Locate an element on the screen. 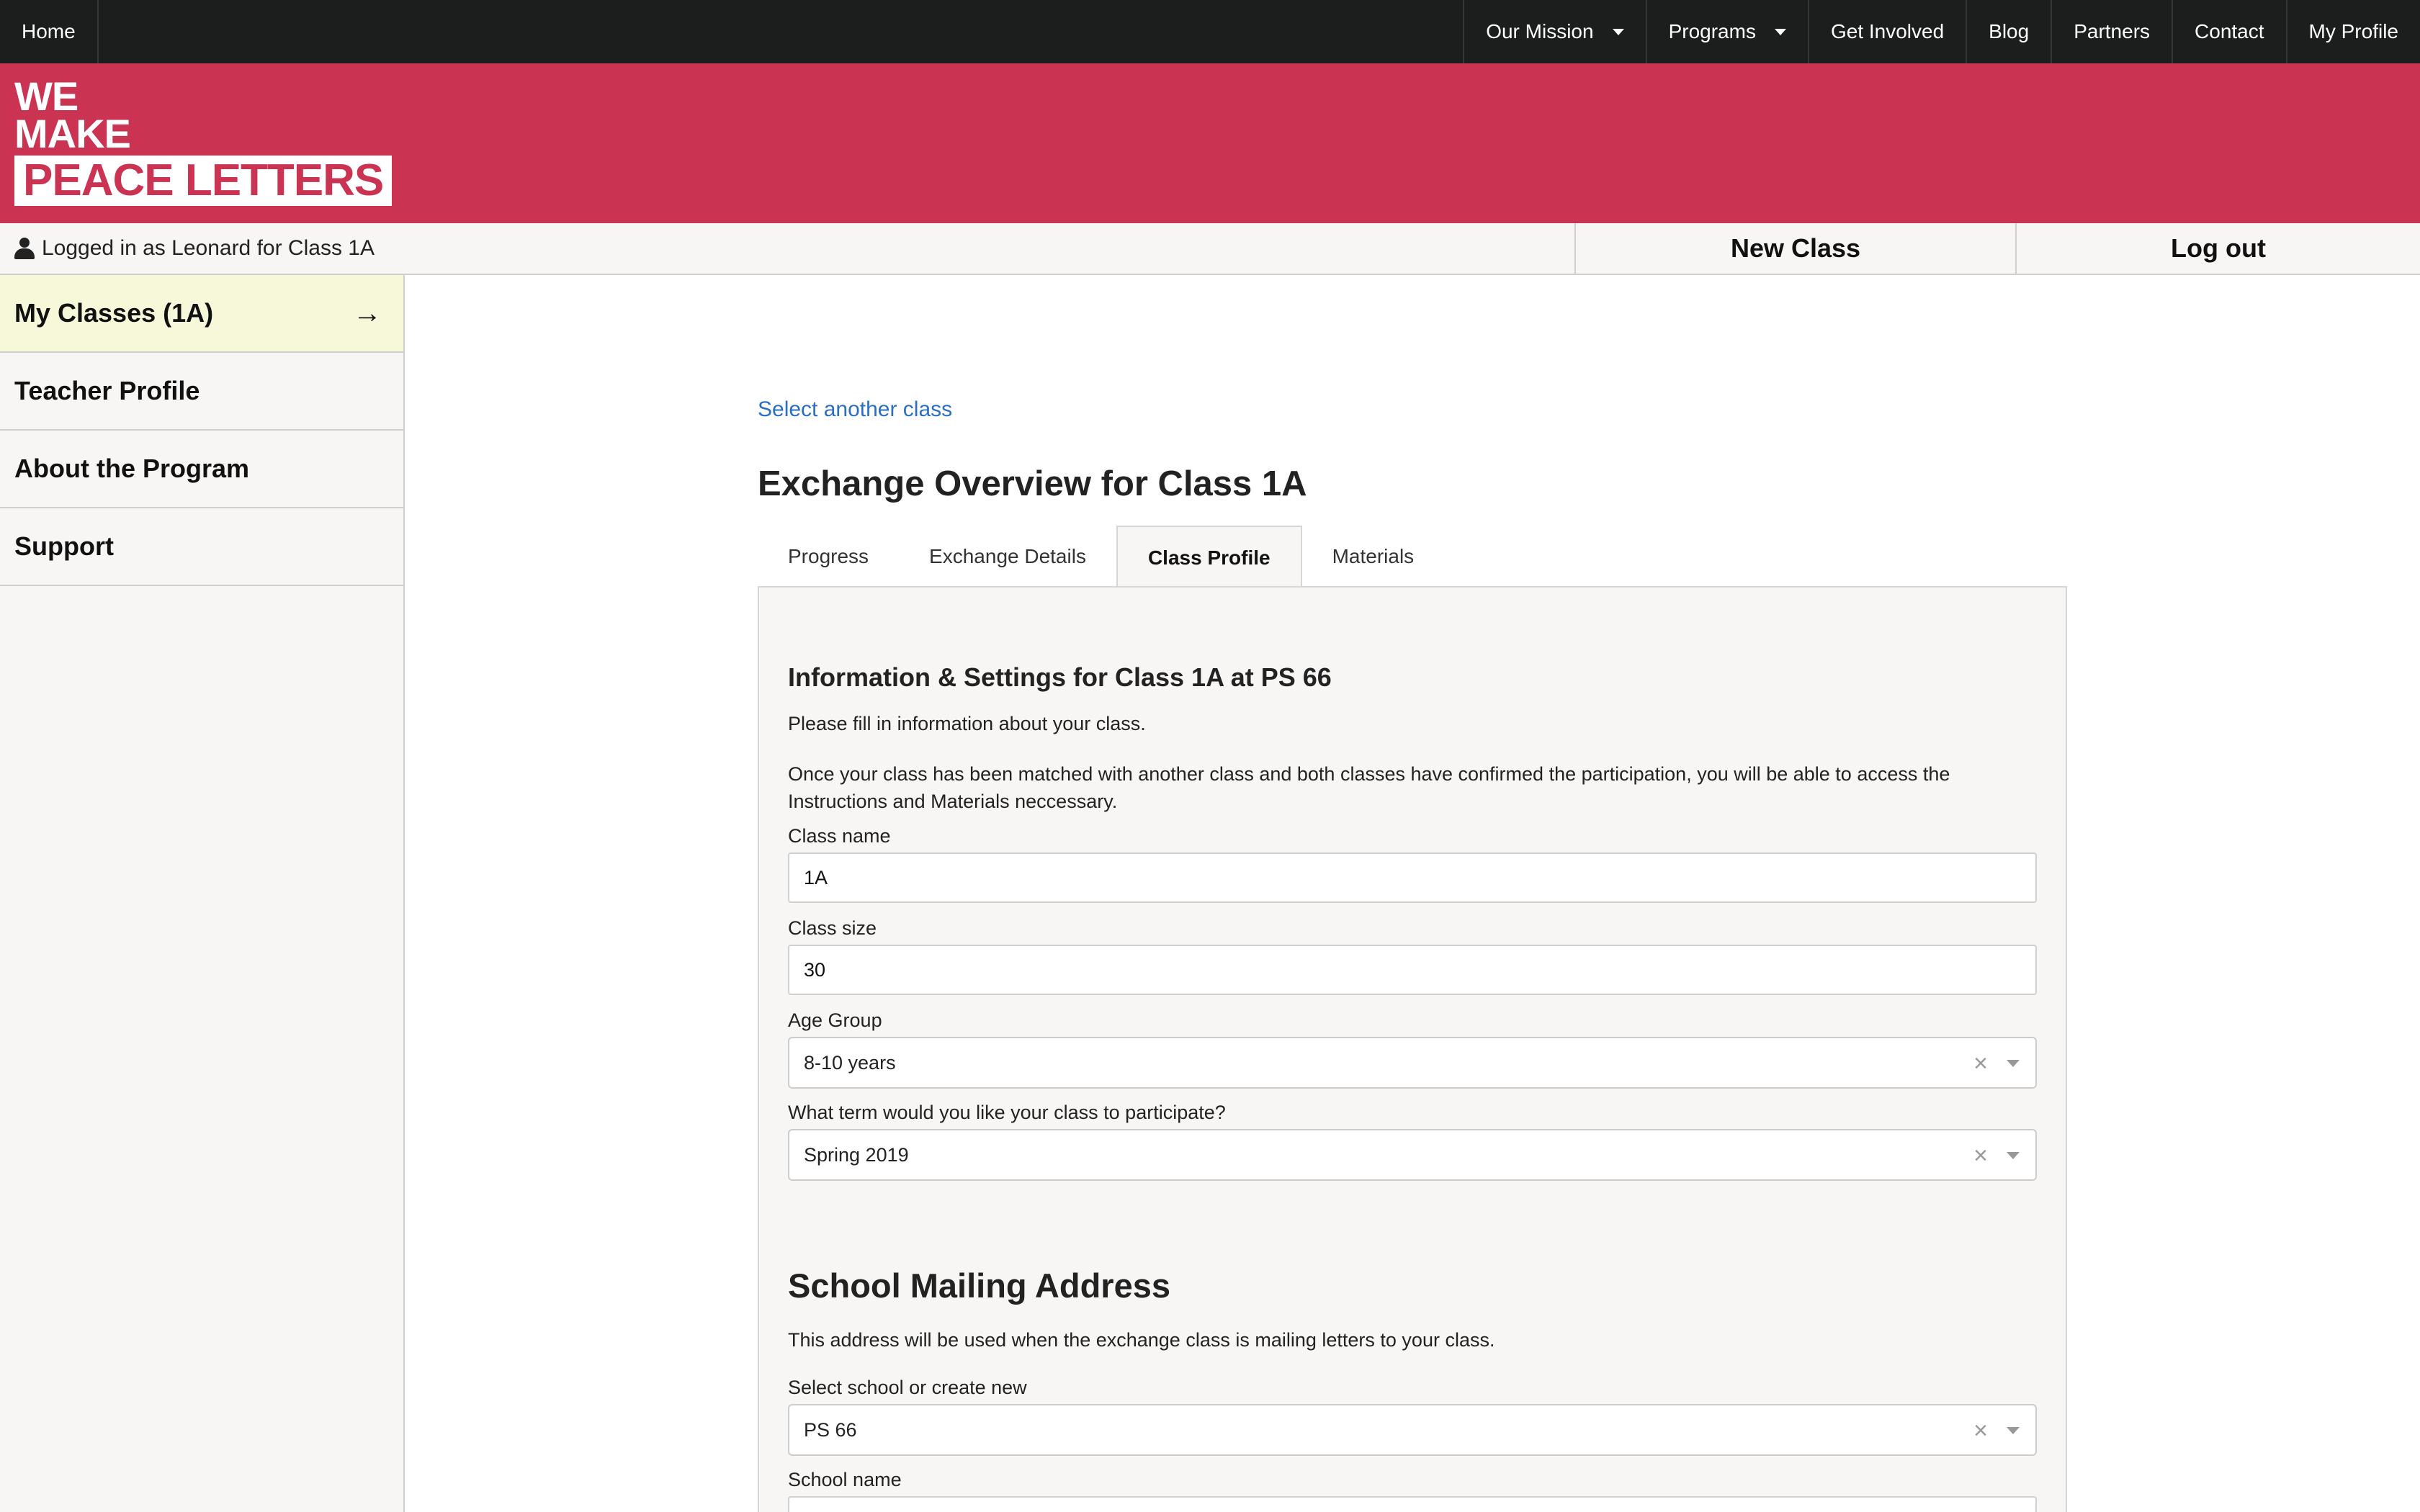  page-title: Exchange Overview for Class 1A is located at coordinates (1032, 483).